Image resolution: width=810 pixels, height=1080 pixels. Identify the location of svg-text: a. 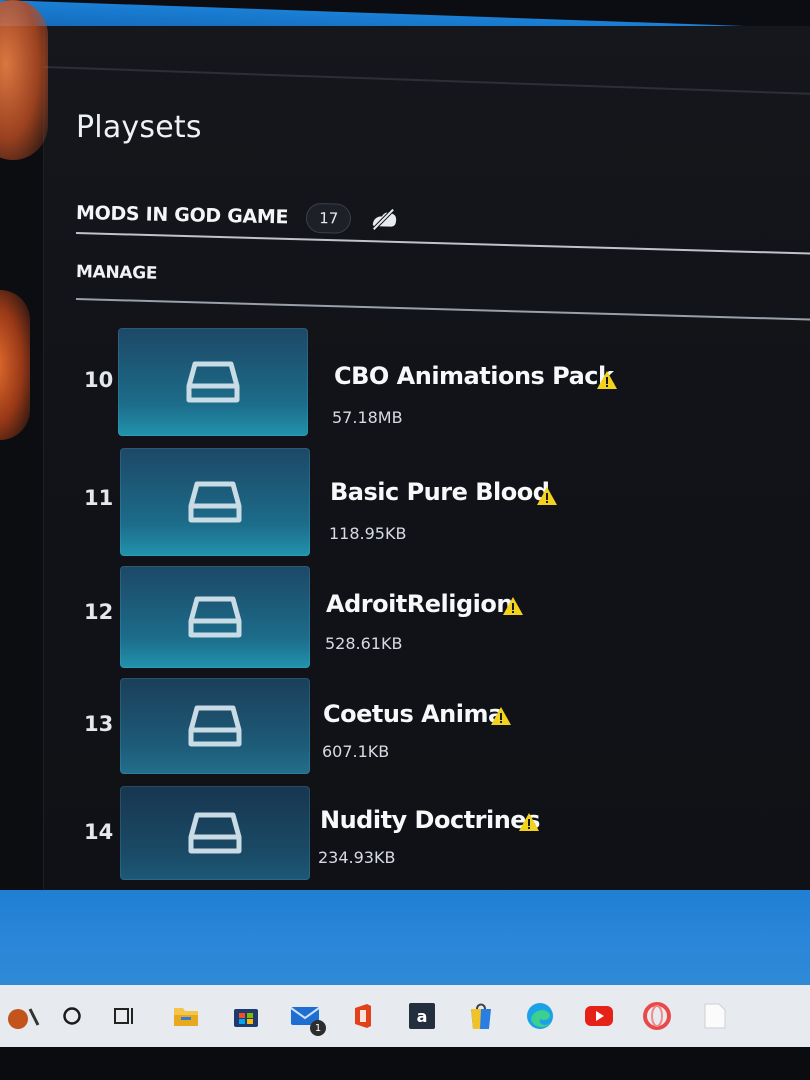
(422, 1016).